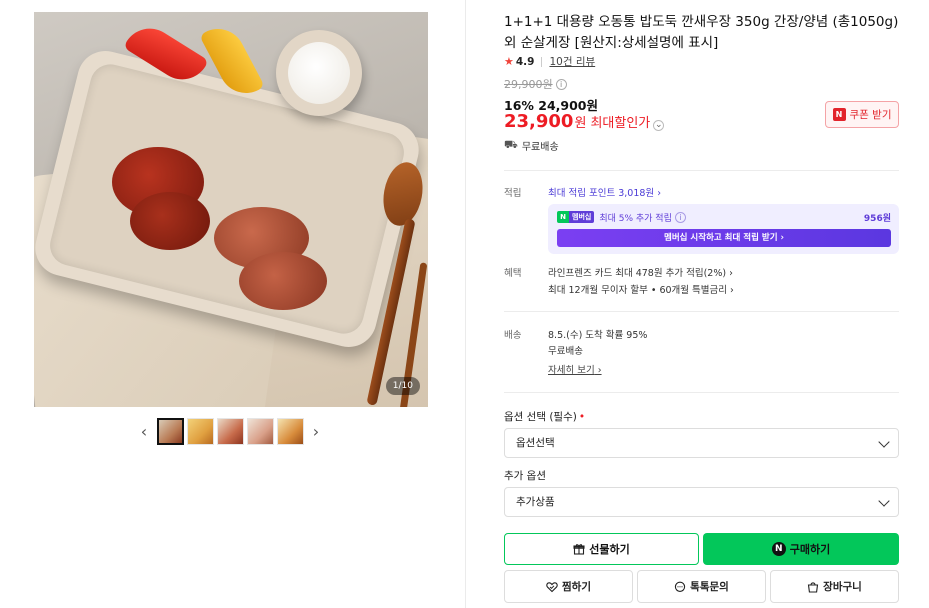  I want to click on image-counter: 1/10, so click(402, 386).